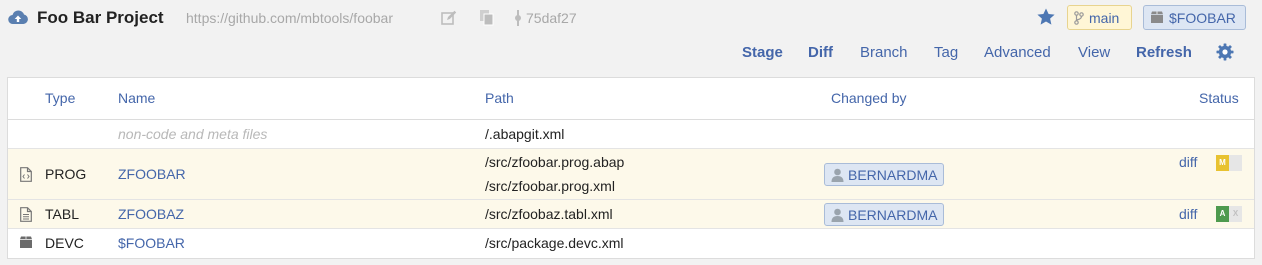 The width and height of the screenshot is (1262, 265). Describe the element at coordinates (554, 162) in the screenshot. I see `row-path: /src/zfoobar.prog.abap` at that location.